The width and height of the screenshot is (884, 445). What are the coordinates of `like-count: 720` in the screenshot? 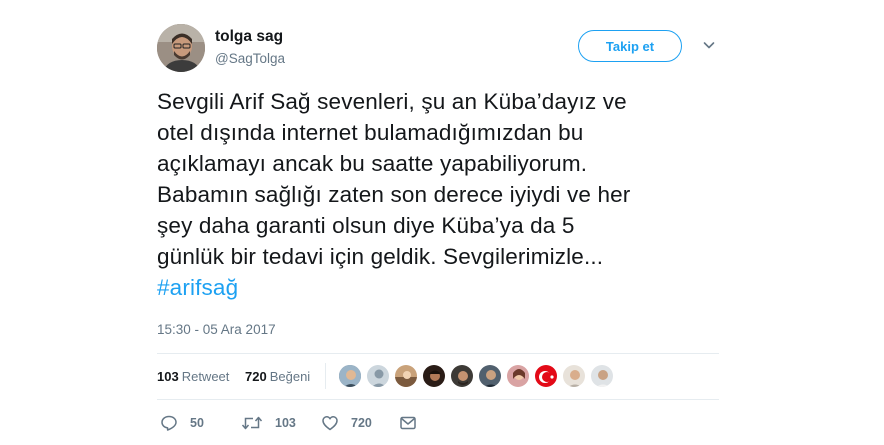 It's located at (361, 423).